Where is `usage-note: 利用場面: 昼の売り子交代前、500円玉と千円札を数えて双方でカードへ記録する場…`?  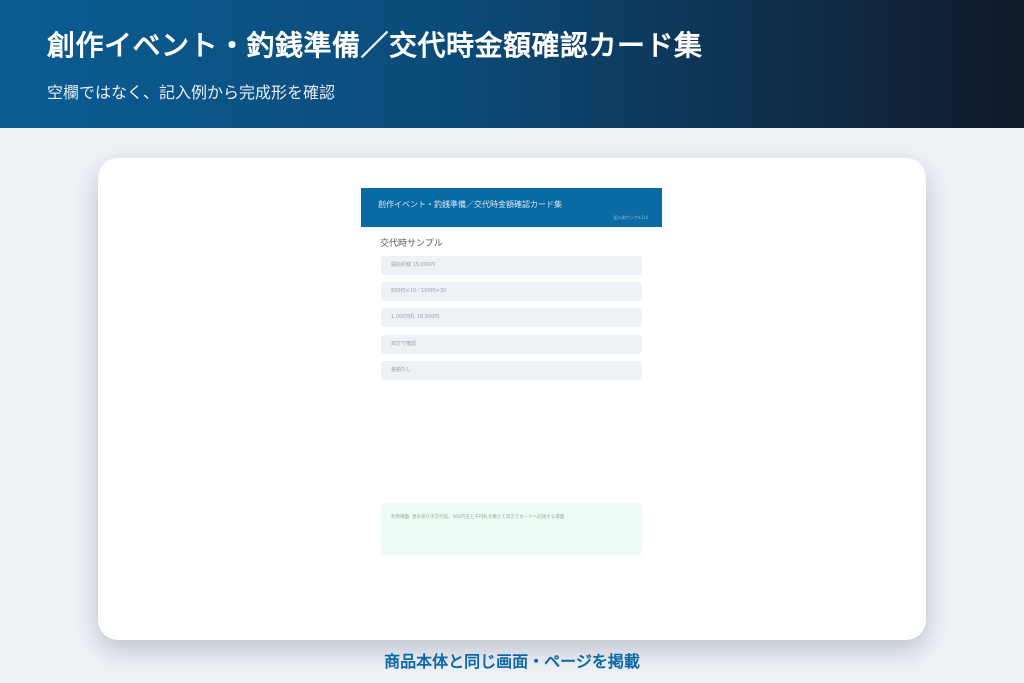
usage-note: 利用場面: 昼の売り子交代前、500円玉と千円札を数えて双方でカードへ記録する場… is located at coordinates (511, 529).